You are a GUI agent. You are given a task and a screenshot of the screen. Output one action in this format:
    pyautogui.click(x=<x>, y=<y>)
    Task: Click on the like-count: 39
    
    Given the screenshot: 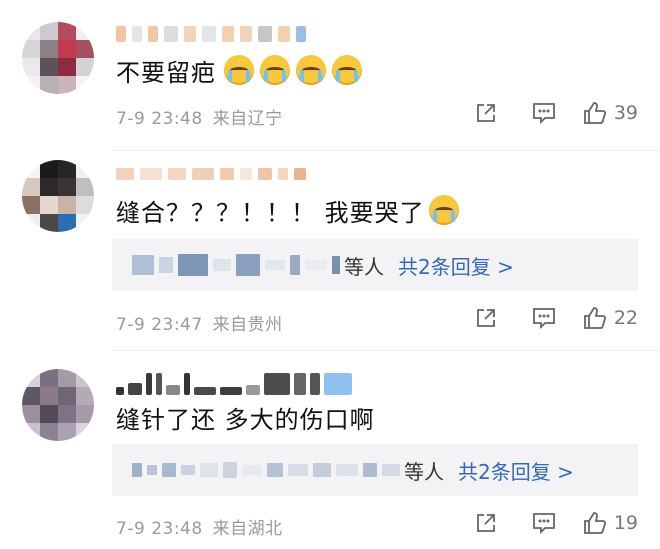 What is the action you would take?
    pyautogui.click(x=625, y=113)
    